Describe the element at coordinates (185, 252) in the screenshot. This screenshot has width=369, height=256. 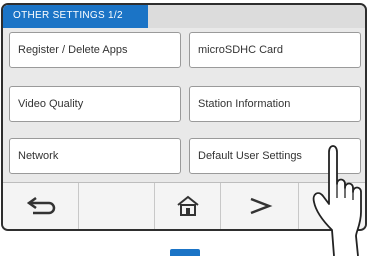
I see `page-indicator` at that location.